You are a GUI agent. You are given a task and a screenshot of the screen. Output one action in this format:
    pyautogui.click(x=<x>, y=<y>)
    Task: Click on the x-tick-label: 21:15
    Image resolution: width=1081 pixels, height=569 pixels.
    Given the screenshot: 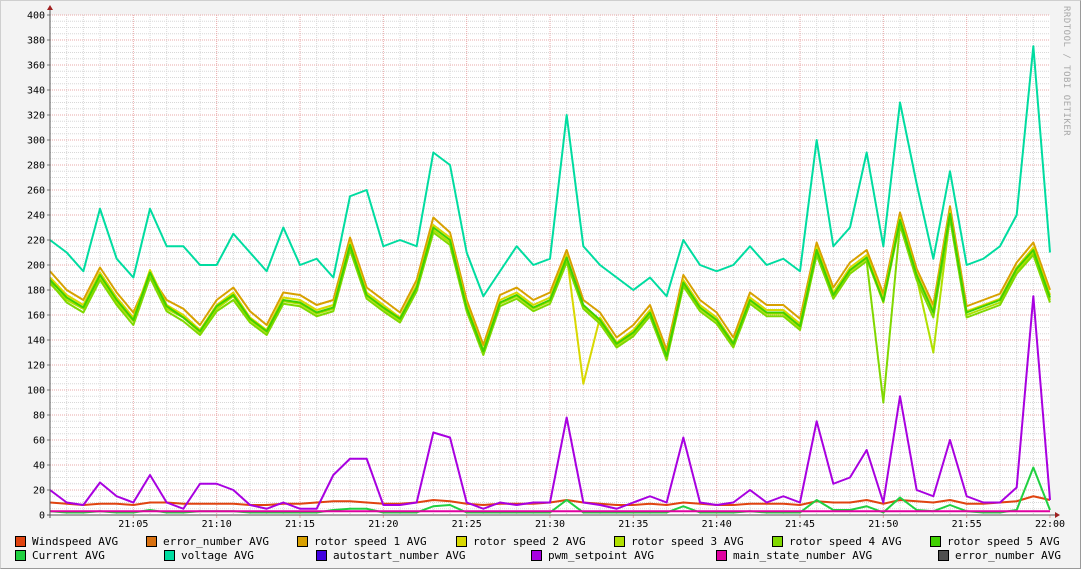 What is the action you would take?
    pyautogui.click(x=300, y=524)
    